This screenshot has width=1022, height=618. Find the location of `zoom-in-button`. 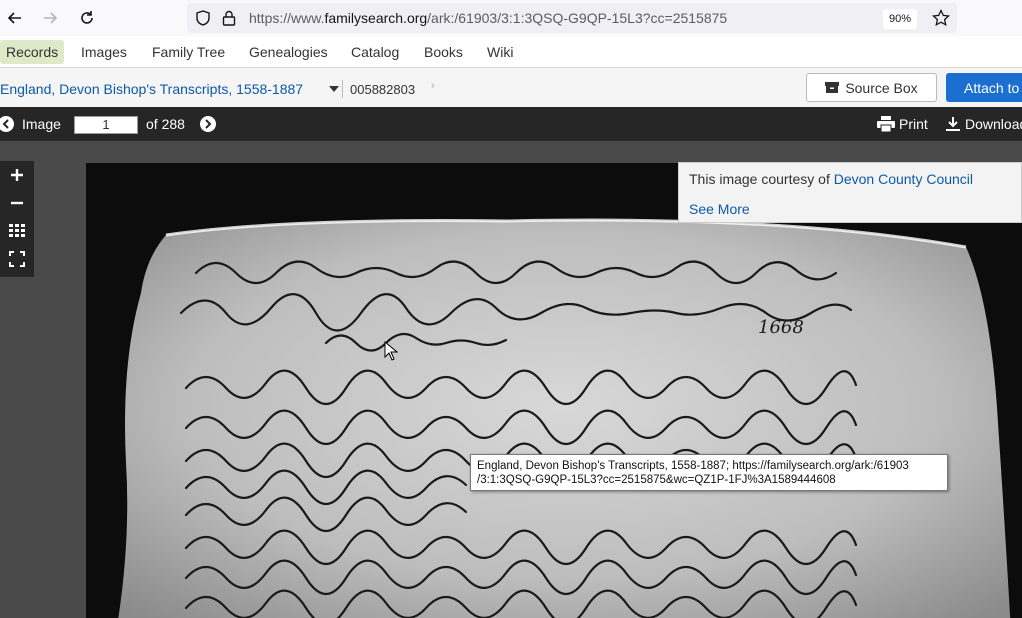

zoom-in-button is located at coordinates (17, 175).